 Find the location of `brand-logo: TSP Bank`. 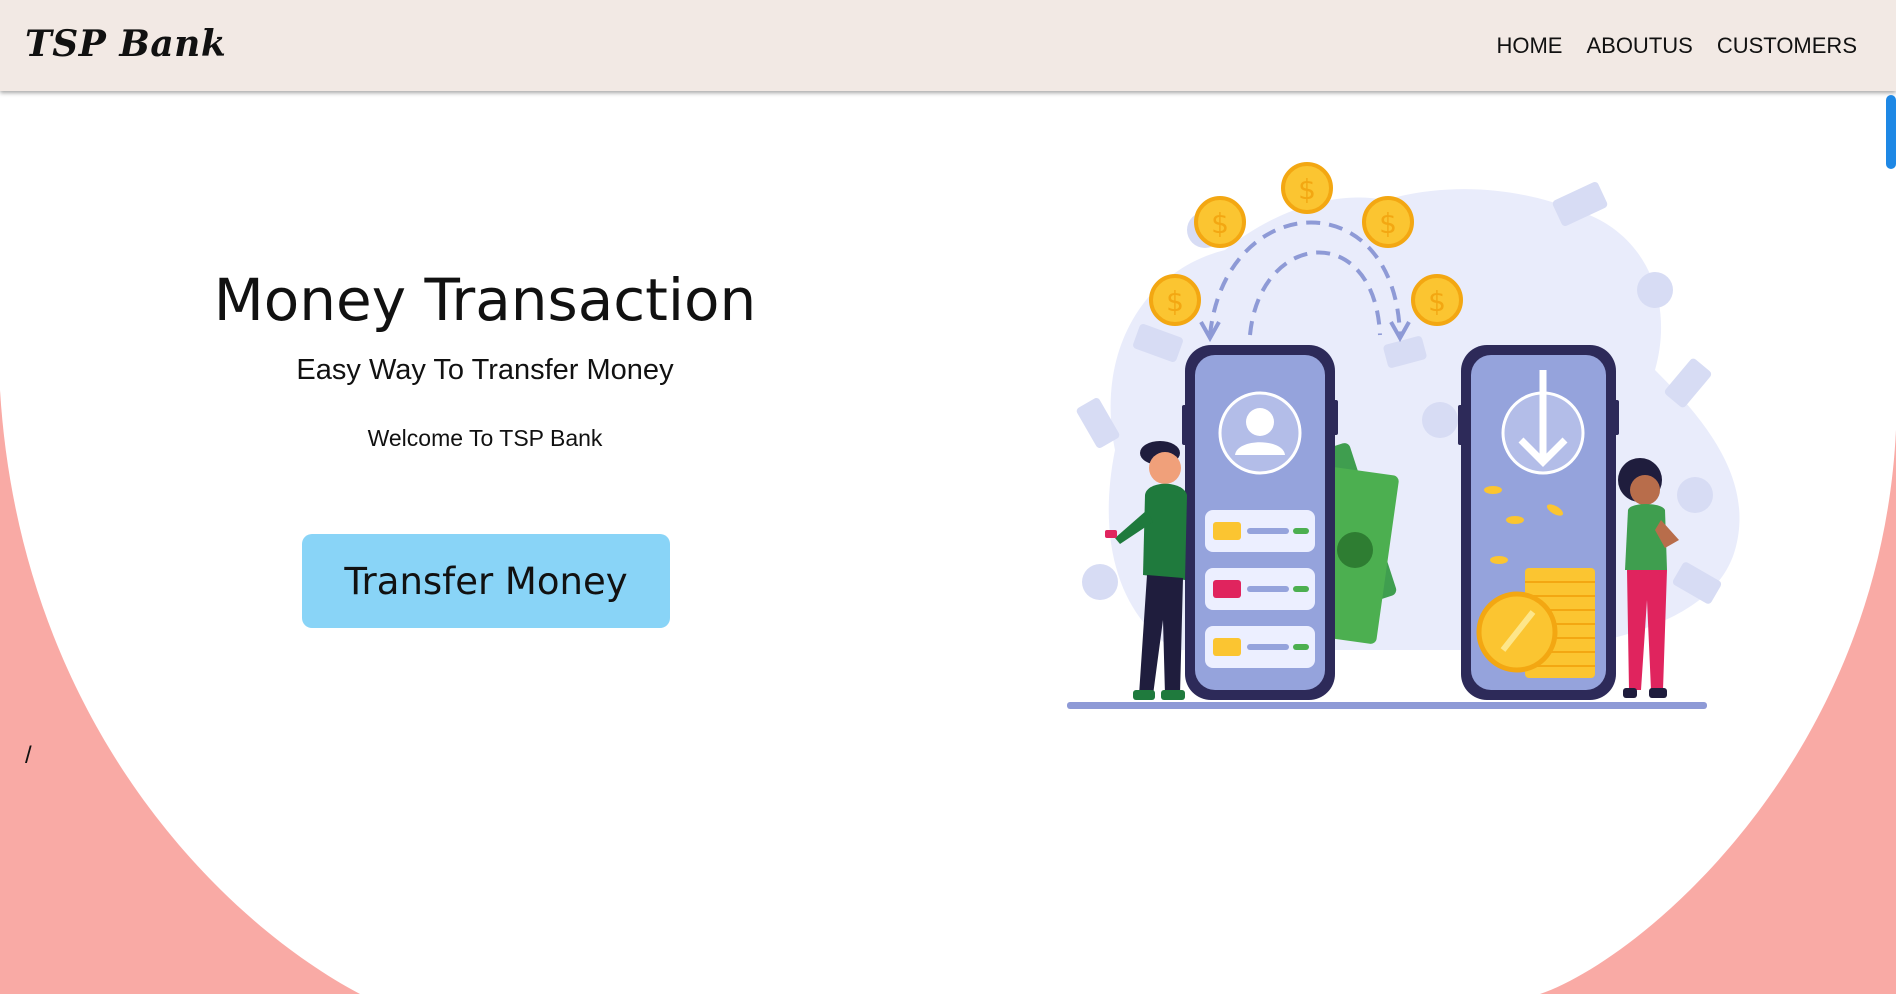

brand-logo: TSP Bank is located at coordinates (125, 44).